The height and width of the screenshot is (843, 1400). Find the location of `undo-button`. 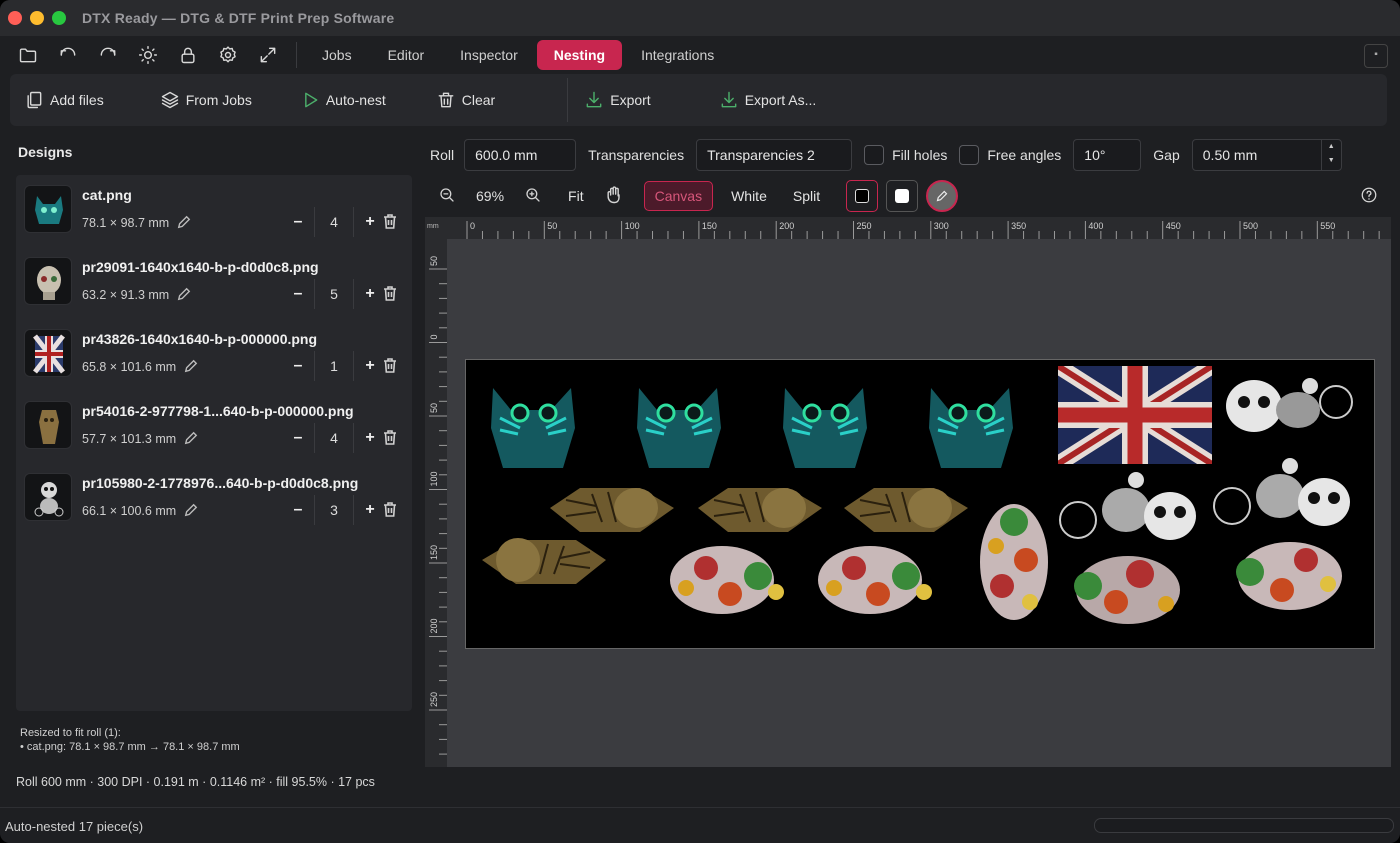

undo-button is located at coordinates (68, 55).